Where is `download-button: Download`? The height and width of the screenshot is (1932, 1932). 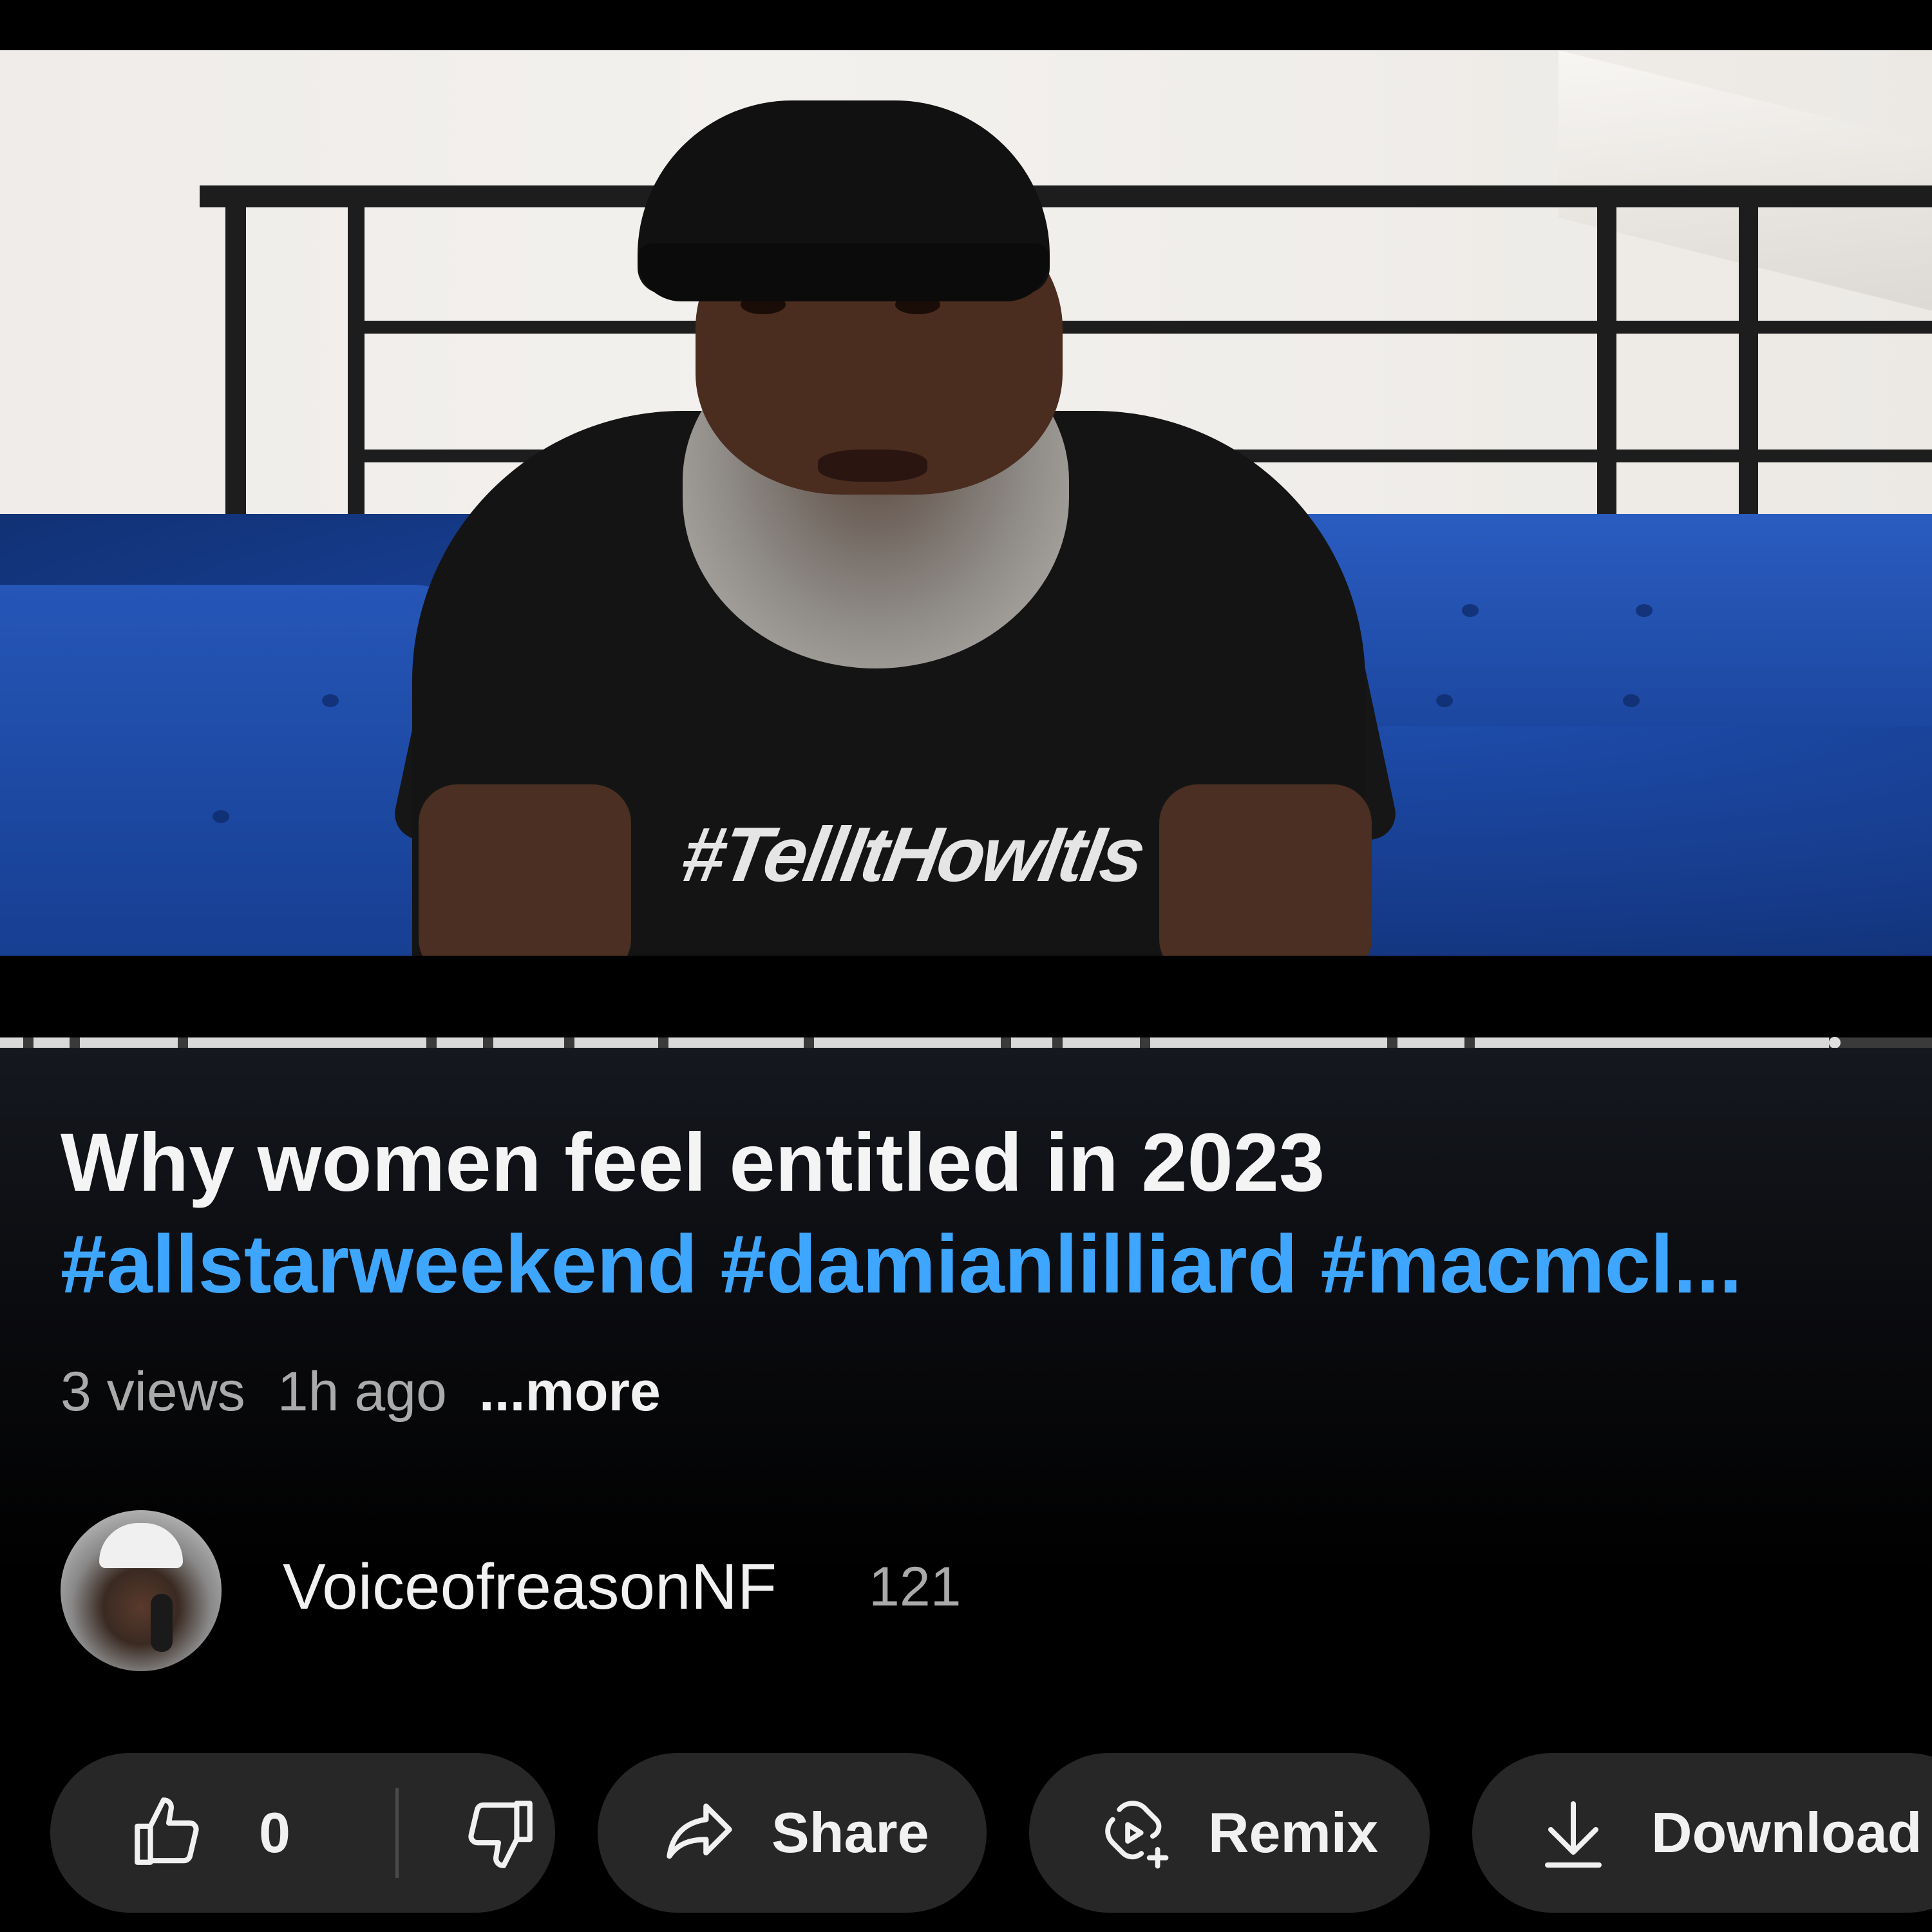 download-button: Download is located at coordinates (1702, 1833).